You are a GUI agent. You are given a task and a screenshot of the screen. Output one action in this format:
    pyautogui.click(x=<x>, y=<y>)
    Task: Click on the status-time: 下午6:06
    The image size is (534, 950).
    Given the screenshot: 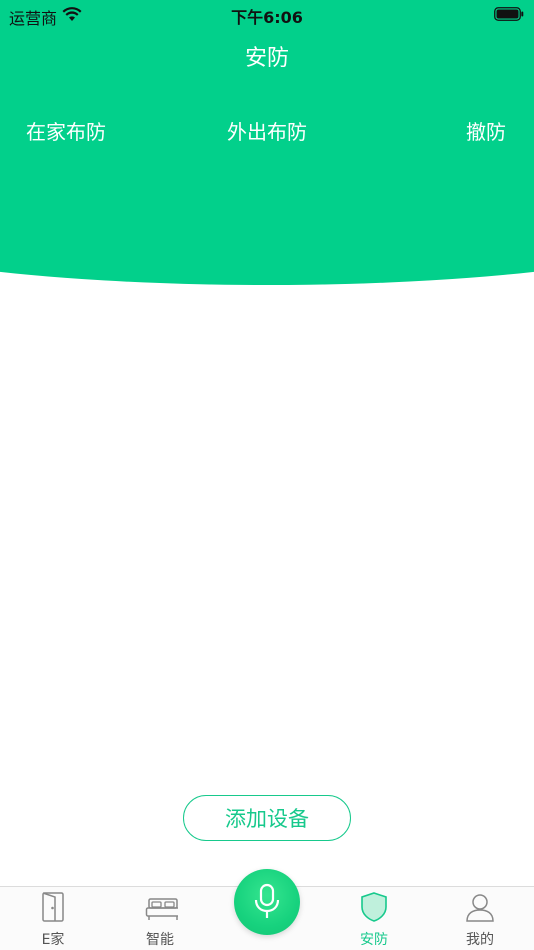 What is the action you would take?
    pyautogui.click(x=267, y=17)
    